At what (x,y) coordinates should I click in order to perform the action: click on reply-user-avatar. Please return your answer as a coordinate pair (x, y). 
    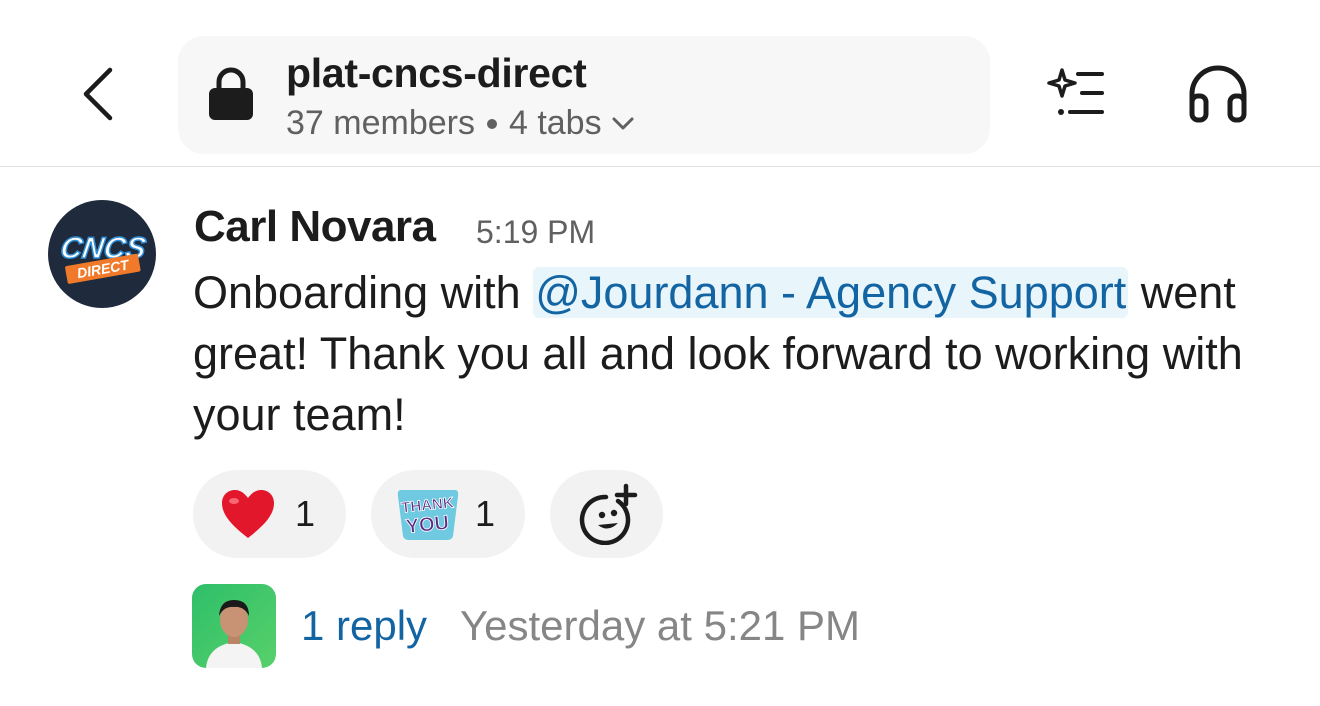
    Looking at the image, I should click on (234, 626).